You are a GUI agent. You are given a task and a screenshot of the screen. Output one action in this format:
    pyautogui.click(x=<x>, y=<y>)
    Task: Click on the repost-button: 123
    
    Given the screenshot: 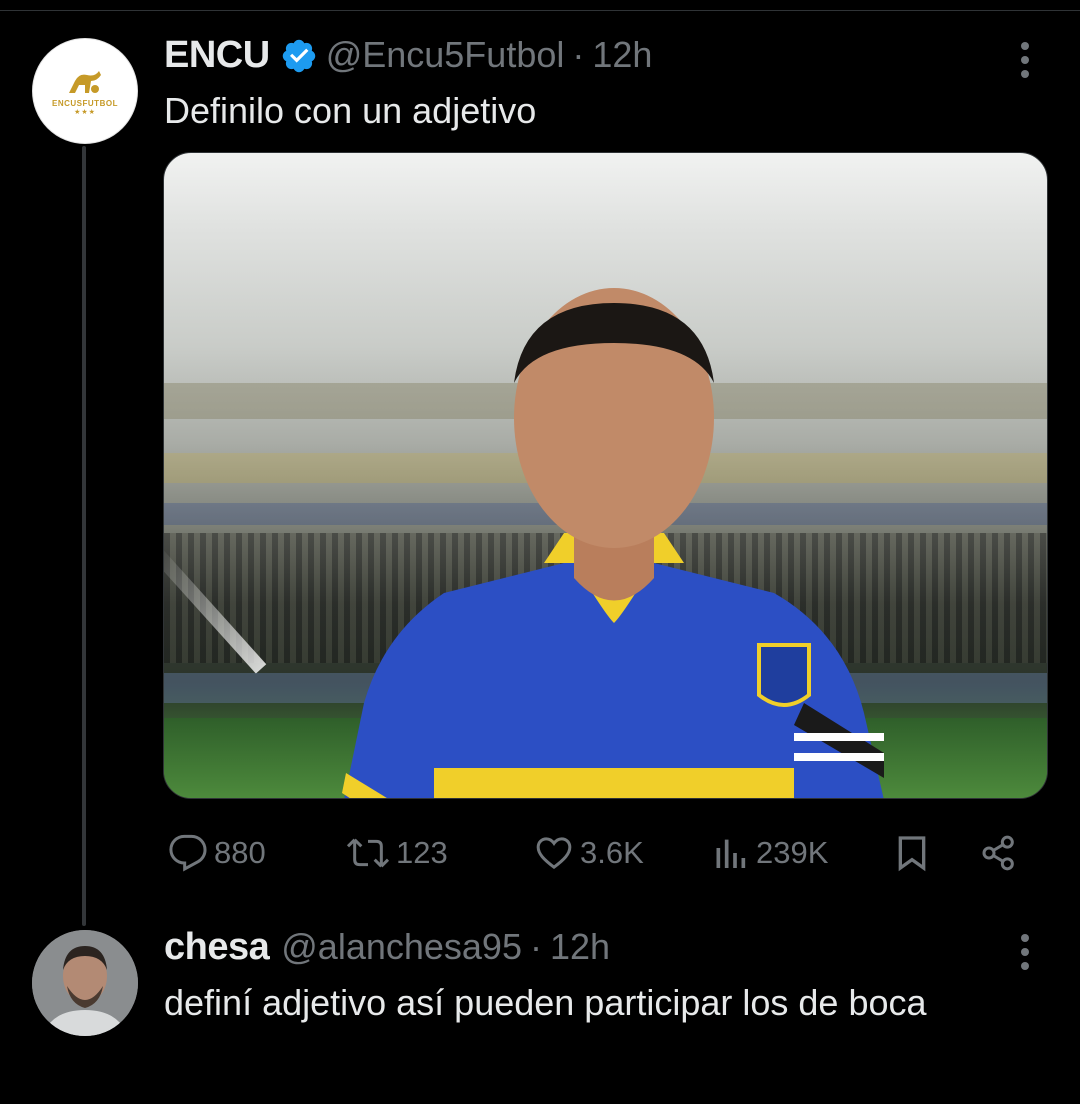 What is the action you would take?
    pyautogui.click(x=397, y=853)
    